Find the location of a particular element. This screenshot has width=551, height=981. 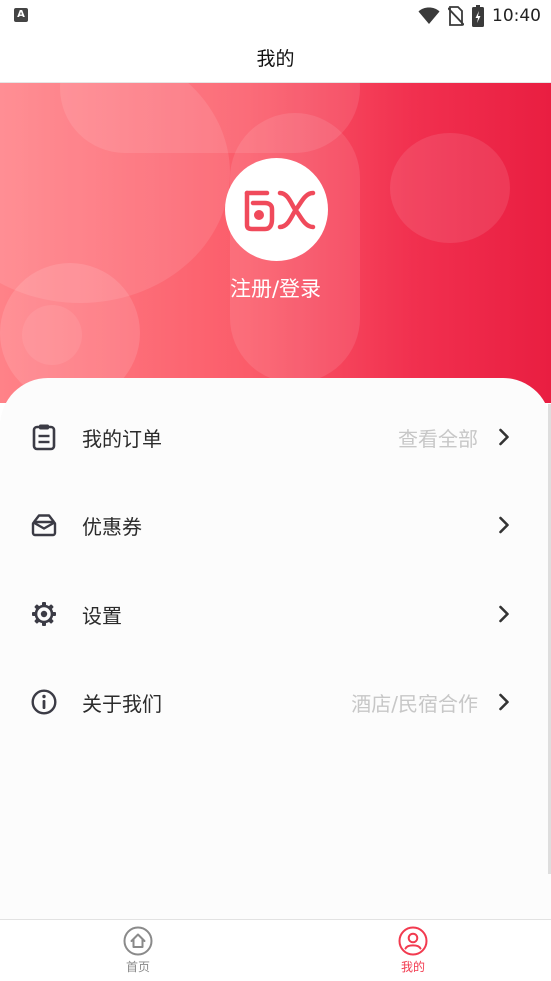

notification-icon: A is located at coordinates (21, 15).